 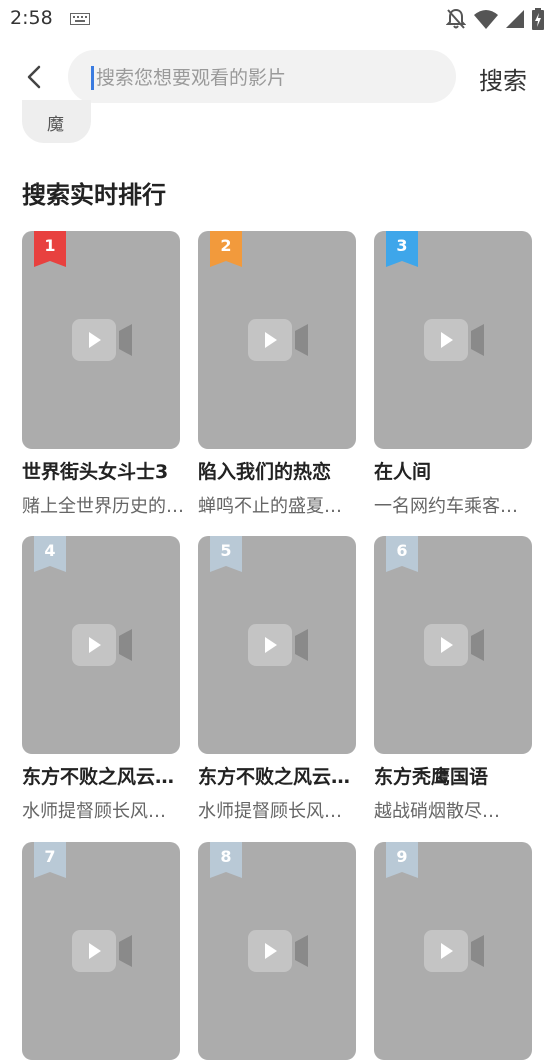 What do you see at coordinates (80, 19) in the screenshot?
I see `keyboard-icon` at bounding box center [80, 19].